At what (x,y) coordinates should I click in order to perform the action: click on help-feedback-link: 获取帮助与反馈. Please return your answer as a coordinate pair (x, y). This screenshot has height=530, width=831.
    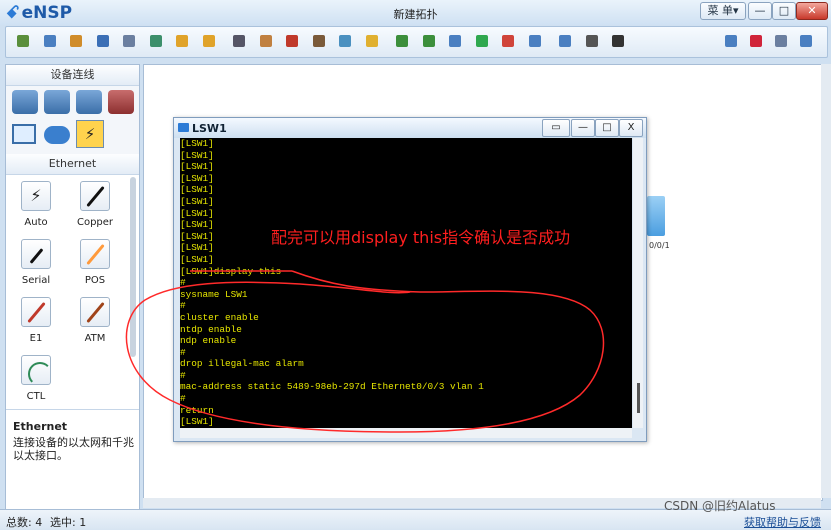
    Looking at the image, I should click on (782, 522).